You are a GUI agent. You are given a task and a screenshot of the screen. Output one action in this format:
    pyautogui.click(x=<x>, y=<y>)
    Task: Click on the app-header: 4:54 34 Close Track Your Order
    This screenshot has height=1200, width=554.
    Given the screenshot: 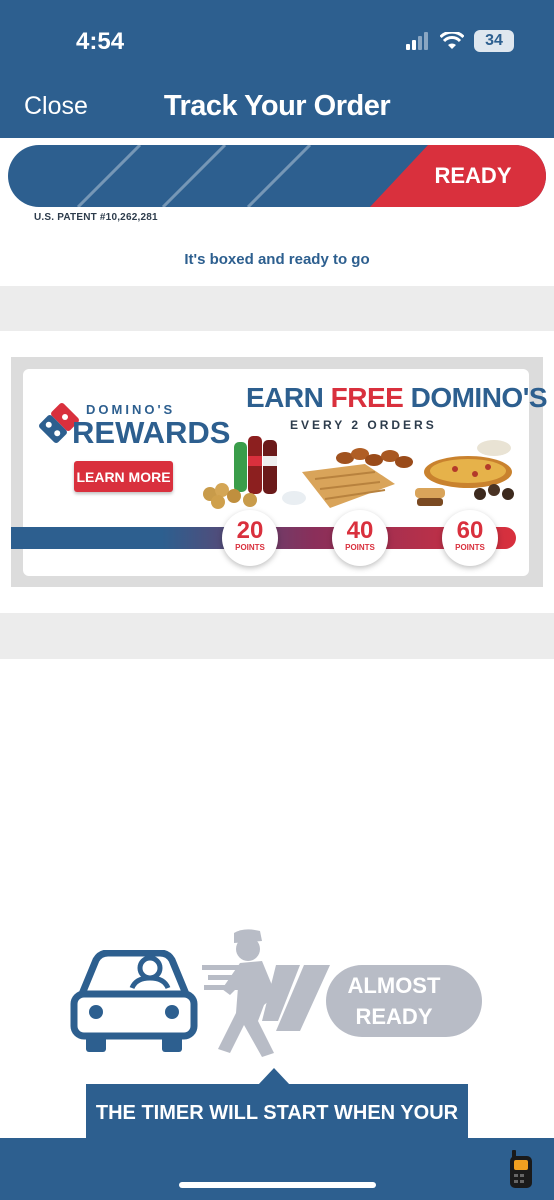 What is the action you would take?
    pyautogui.click(x=277, y=69)
    